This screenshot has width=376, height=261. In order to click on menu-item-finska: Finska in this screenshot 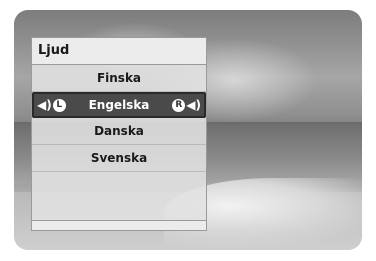, I will do `click(119, 78)`.